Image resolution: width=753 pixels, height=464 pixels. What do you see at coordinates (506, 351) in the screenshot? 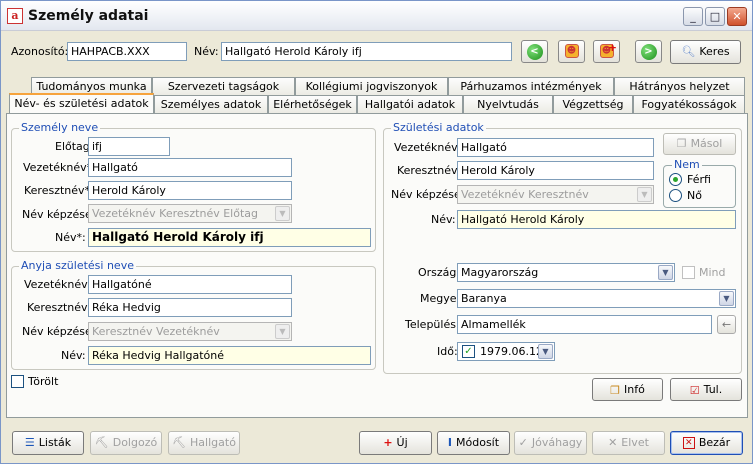
I see `birth-date-picker: ✓ 1979.06.12. ▼` at bounding box center [506, 351].